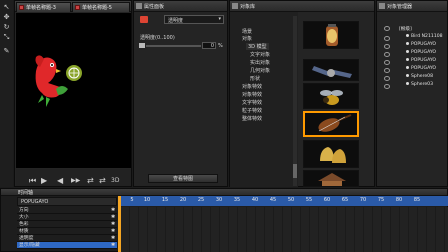  Describe the element at coordinates (6, 51) in the screenshot. I see `pen-tool-icon: ✎` at that location.